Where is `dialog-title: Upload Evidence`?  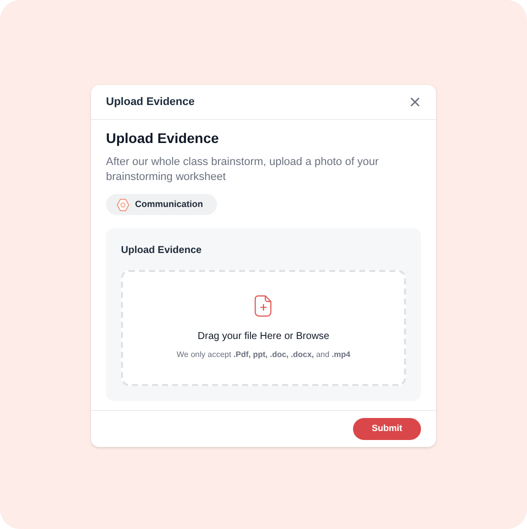
dialog-title: Upload Evidence is located at coordinates (150, 102).